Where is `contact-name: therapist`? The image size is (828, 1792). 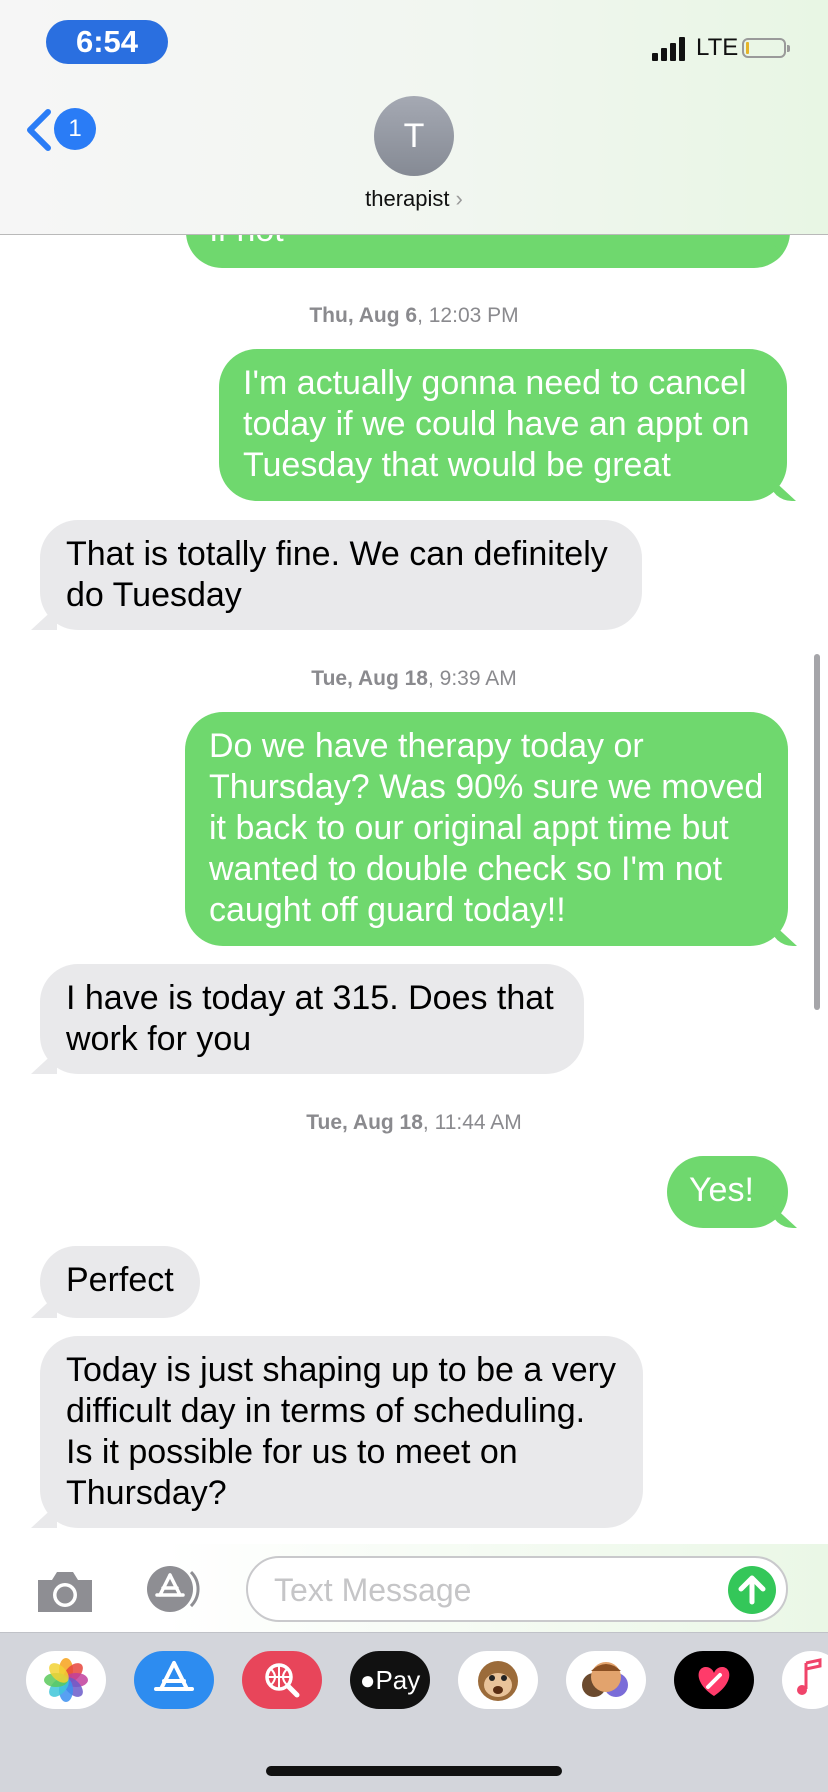
contact-name: therapist is located at coordinates (407, 198).